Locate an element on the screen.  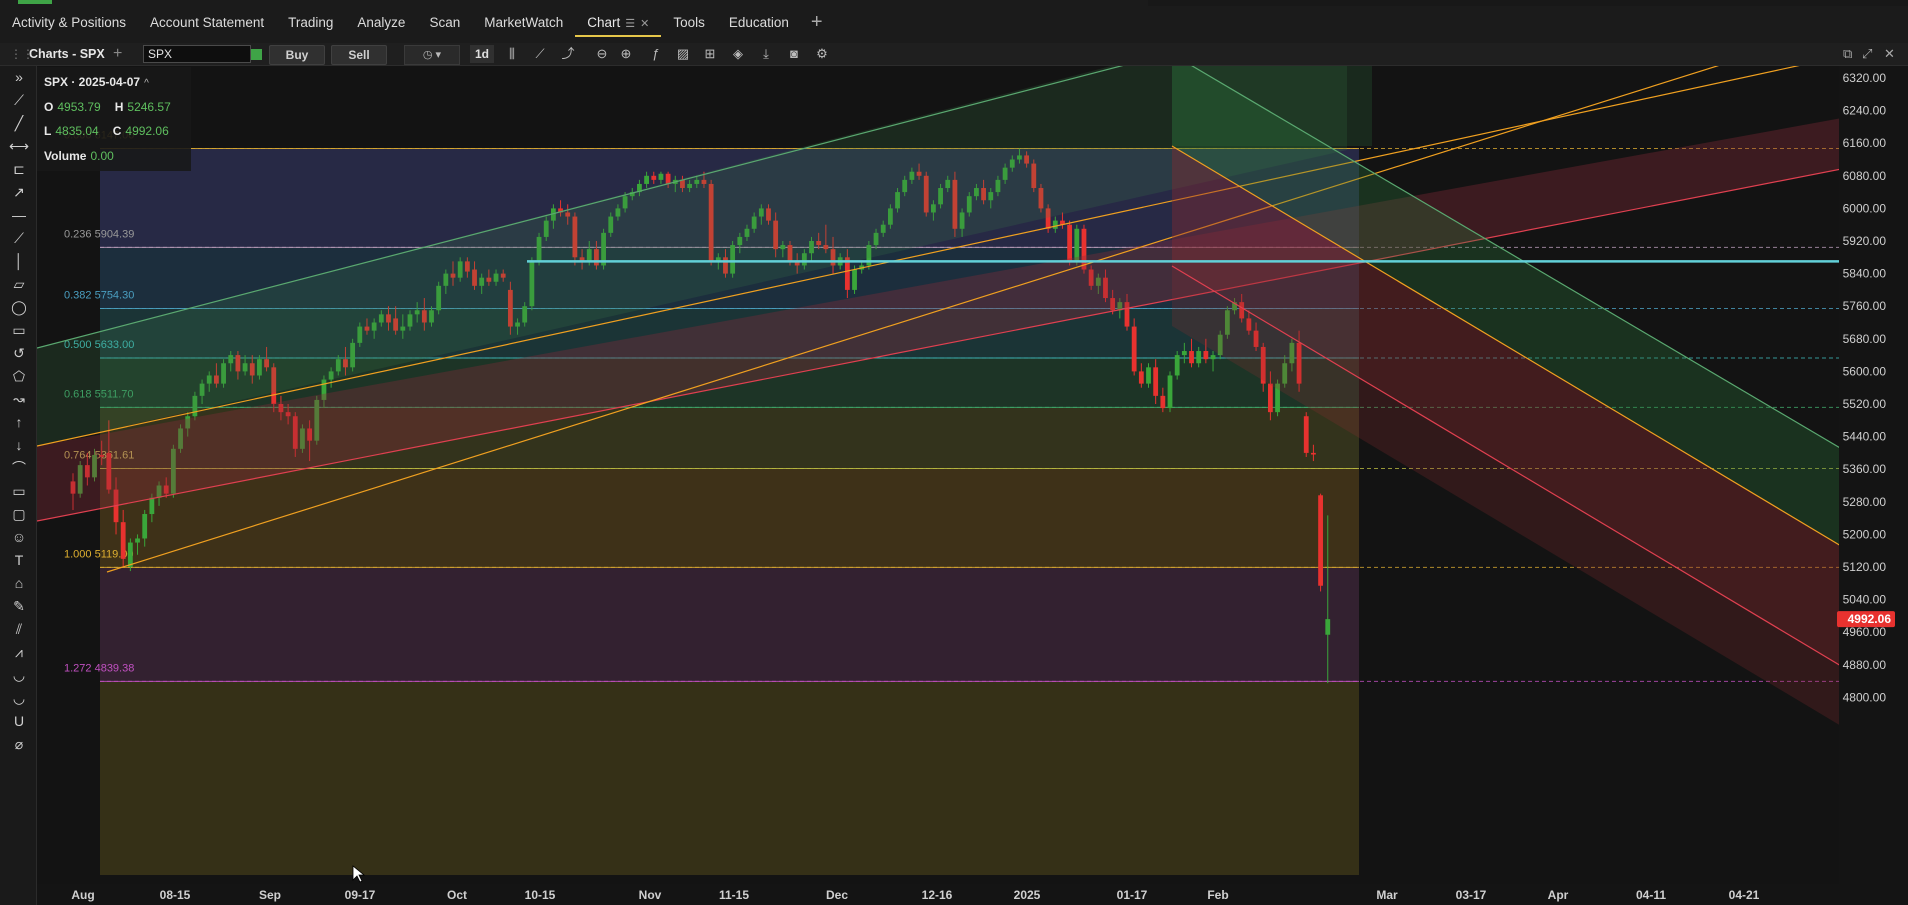
polygon-icon: ⬠ is located at coordinates (19, 376).